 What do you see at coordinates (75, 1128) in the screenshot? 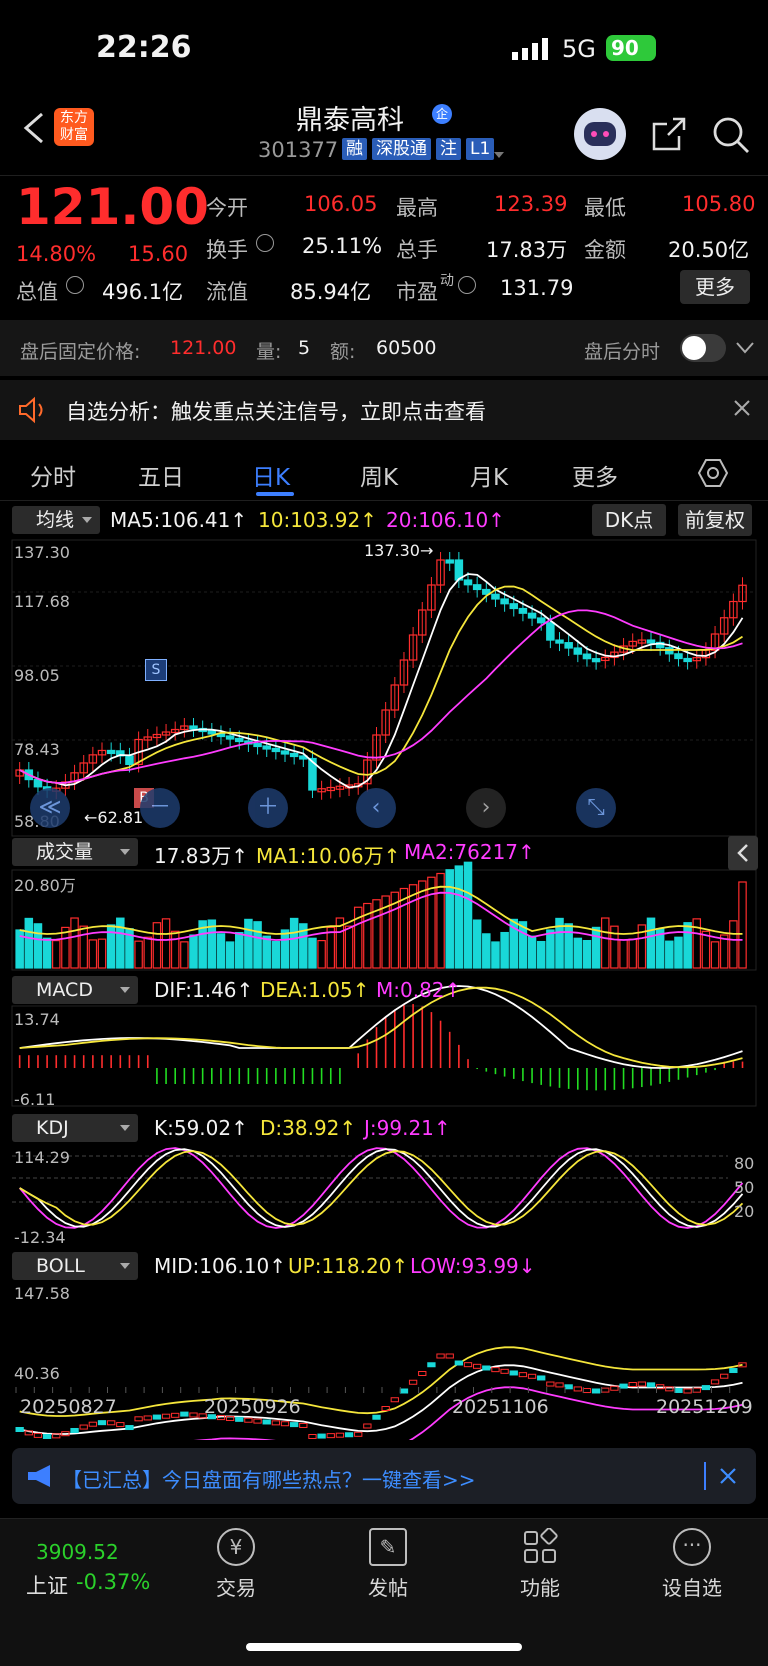
I see `kdj-selector: KDJ` at bounding box center [75, 1128].